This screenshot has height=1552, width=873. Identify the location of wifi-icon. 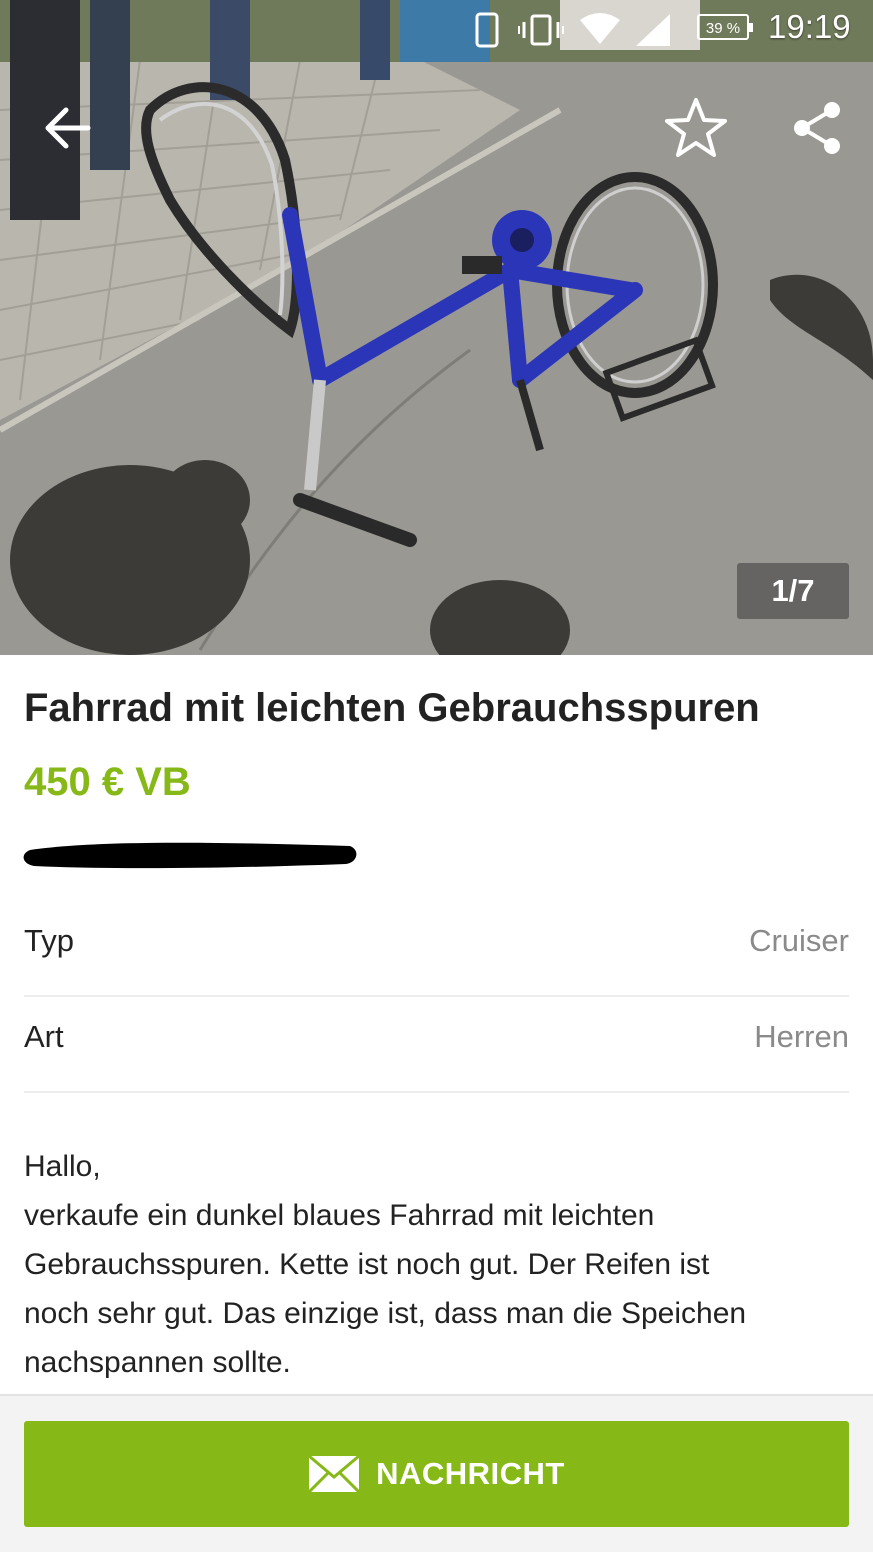
(600, 28).